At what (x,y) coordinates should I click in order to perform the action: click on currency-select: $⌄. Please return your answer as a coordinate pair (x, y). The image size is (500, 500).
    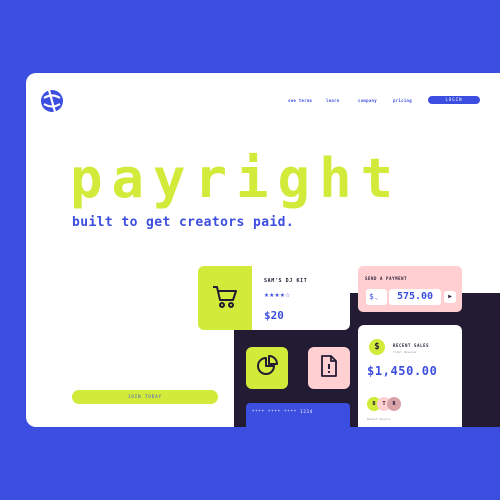
    Looking at the image, I should click on (376, 297).